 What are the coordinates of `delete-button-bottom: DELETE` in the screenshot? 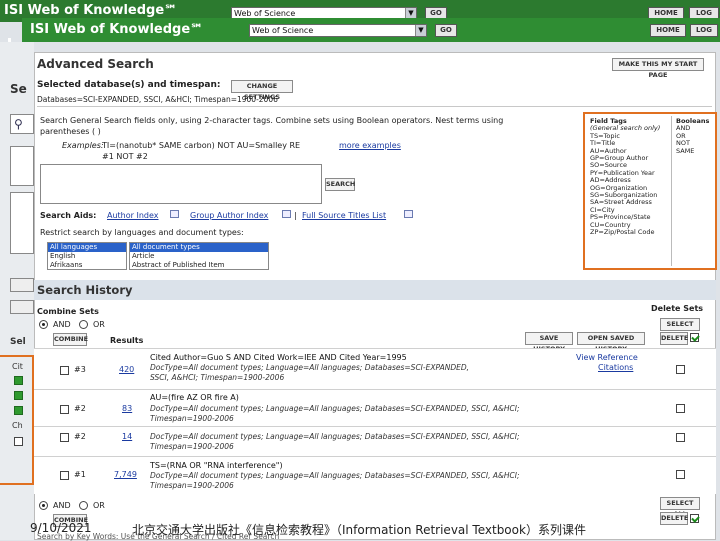 It's located at (674, 518).